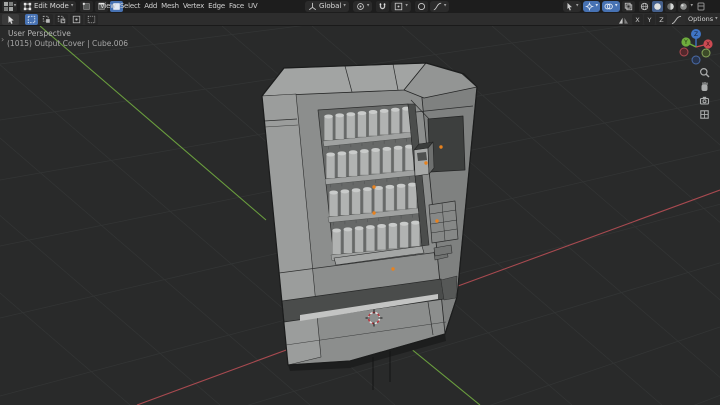  I want to click on xray-toggle, so click(628, 6).